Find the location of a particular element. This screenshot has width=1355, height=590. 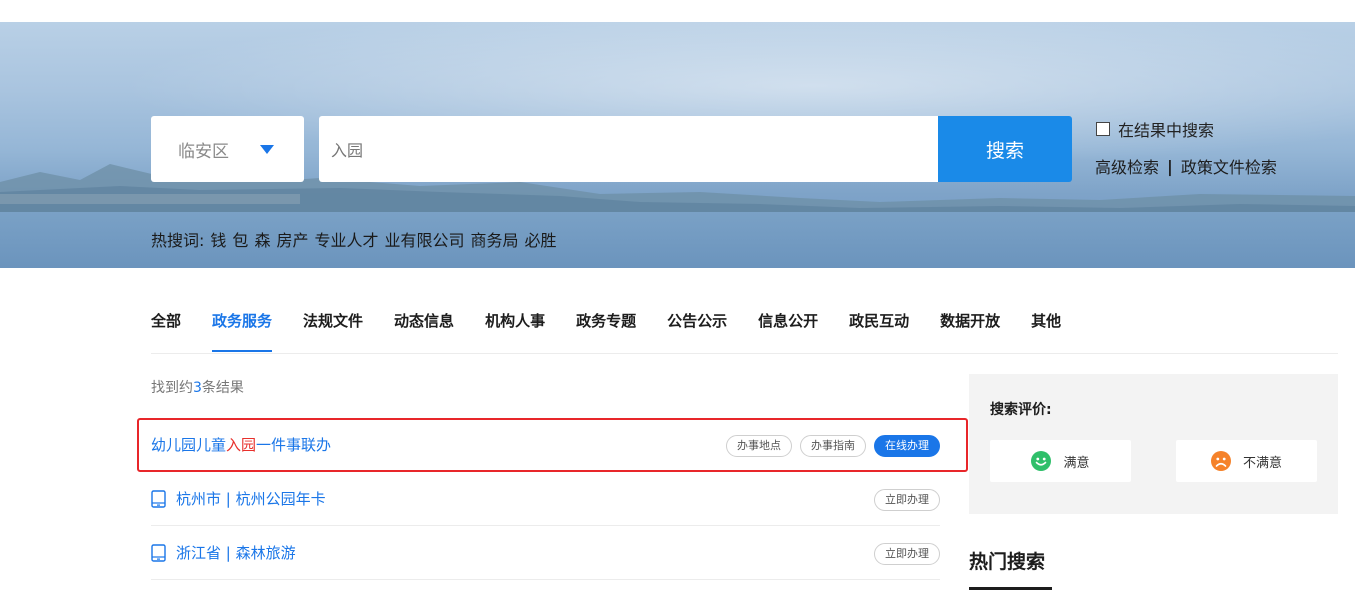

result-count-prefix: 找到约 is located at coordinates (172, 388).